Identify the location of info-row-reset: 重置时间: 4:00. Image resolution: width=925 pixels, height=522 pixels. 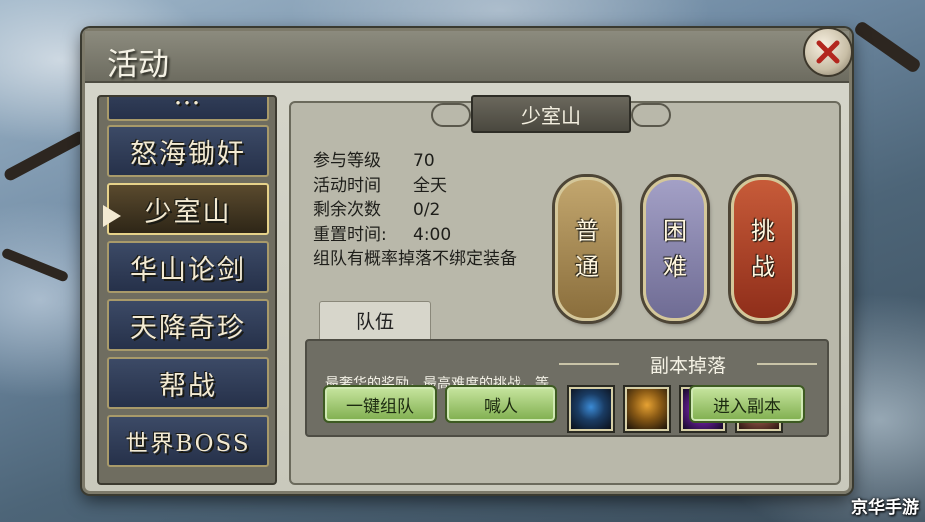
(415, 235).